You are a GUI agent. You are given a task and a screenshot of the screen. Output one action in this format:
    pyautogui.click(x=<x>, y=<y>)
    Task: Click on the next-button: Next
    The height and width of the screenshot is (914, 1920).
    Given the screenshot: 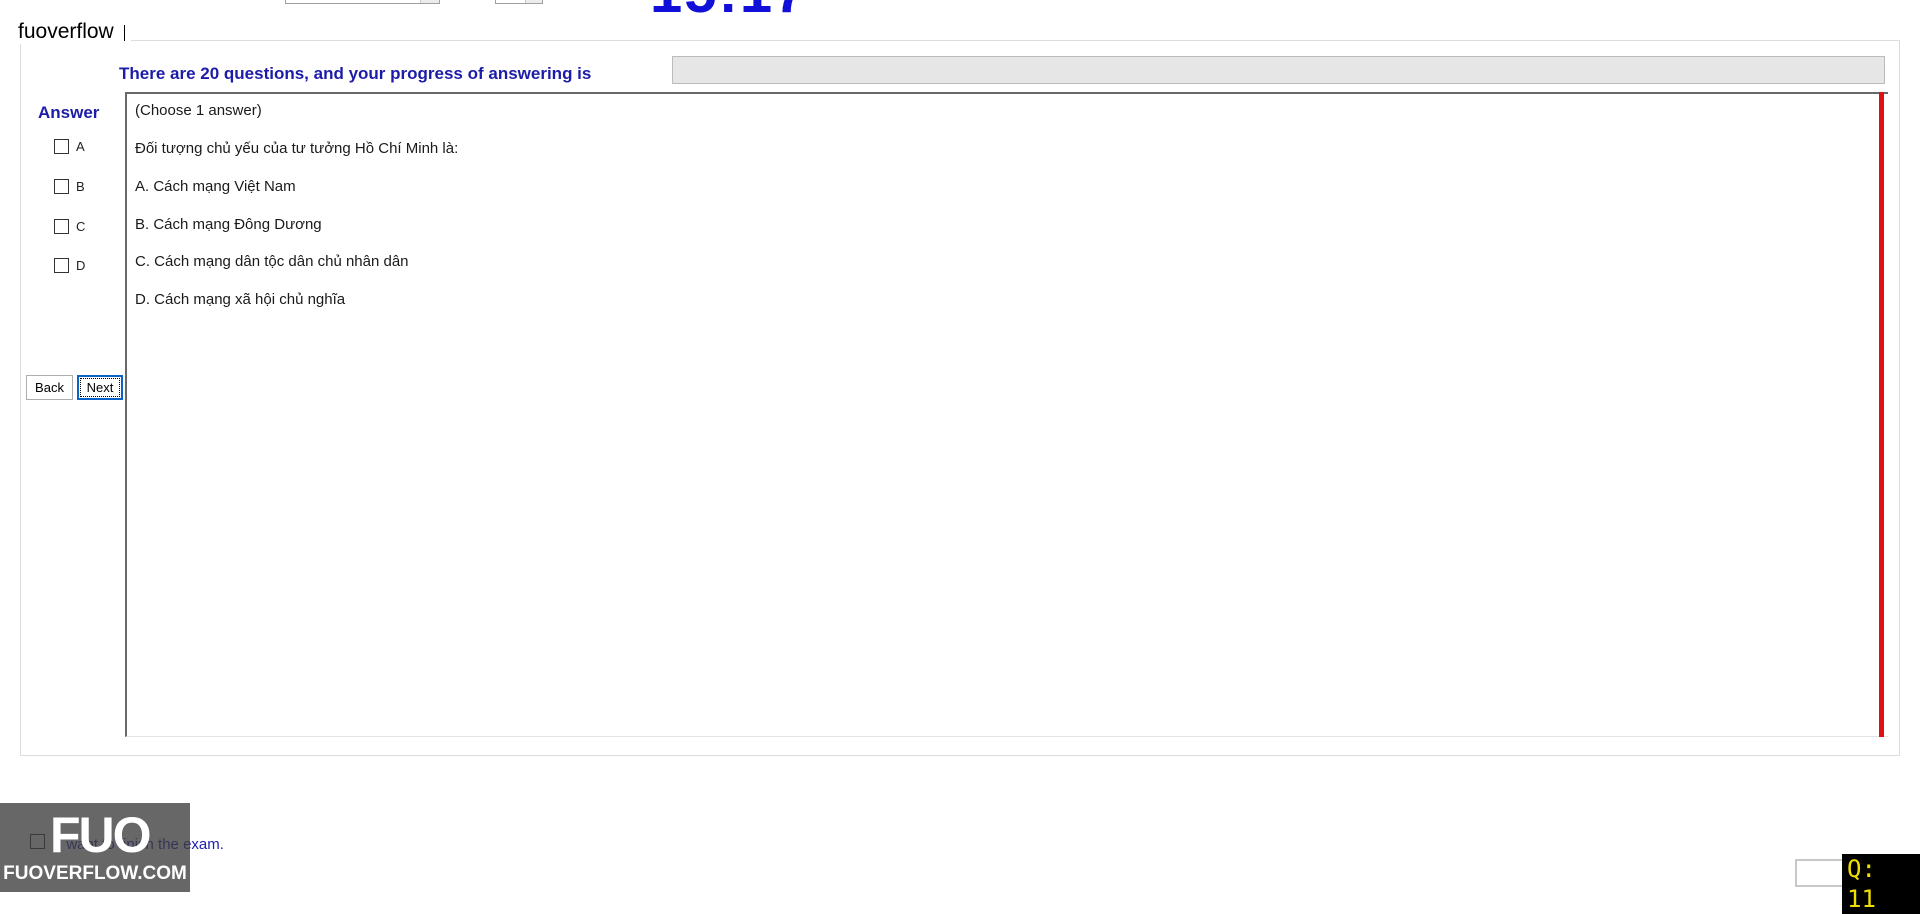 What is the action you would take?
    pyautogui.click(x=100, y=387)
    